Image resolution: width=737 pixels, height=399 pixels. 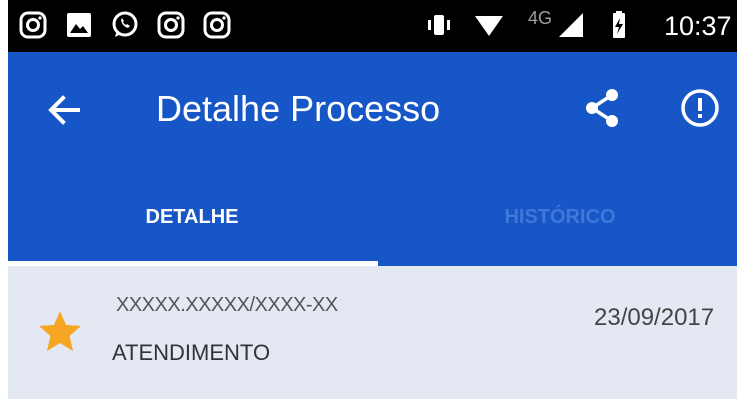 What do you see at coordinates (439, 25) in the screenshot?
I see `vibrate-icon` at bounding box center [439, 25].